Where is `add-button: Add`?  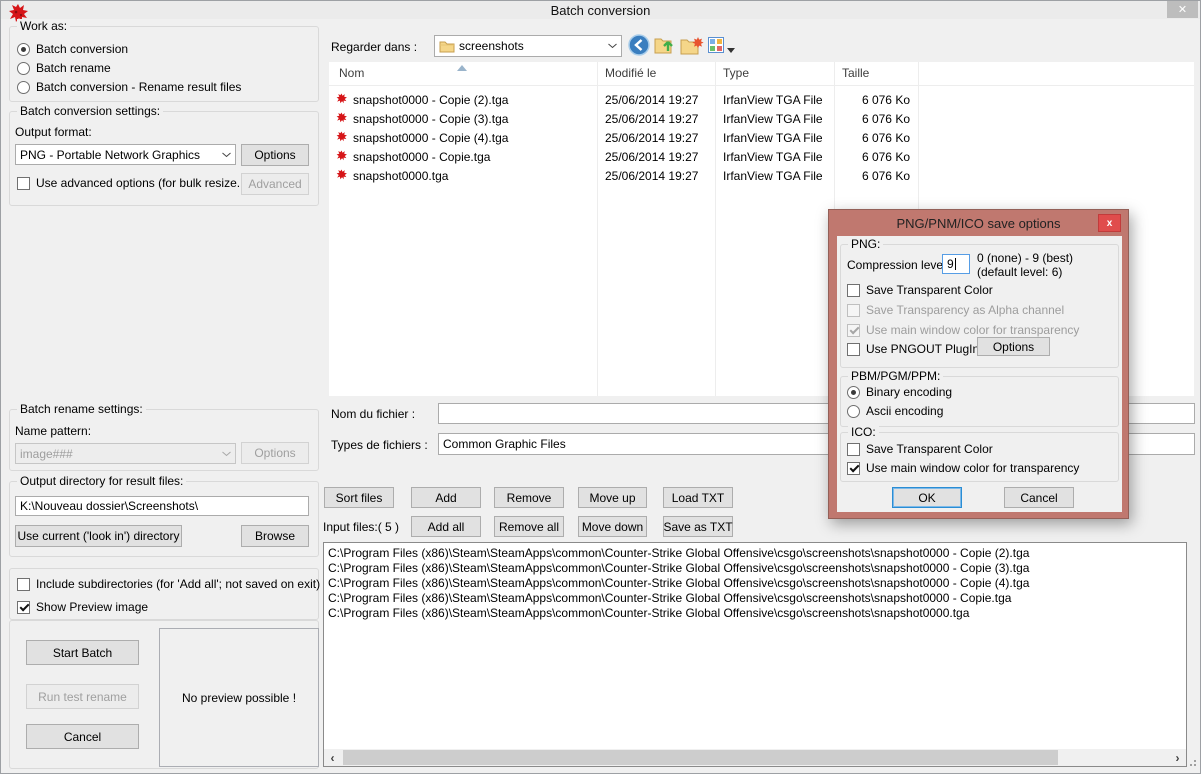
add-button: Add is located at coordinates (446, 497).